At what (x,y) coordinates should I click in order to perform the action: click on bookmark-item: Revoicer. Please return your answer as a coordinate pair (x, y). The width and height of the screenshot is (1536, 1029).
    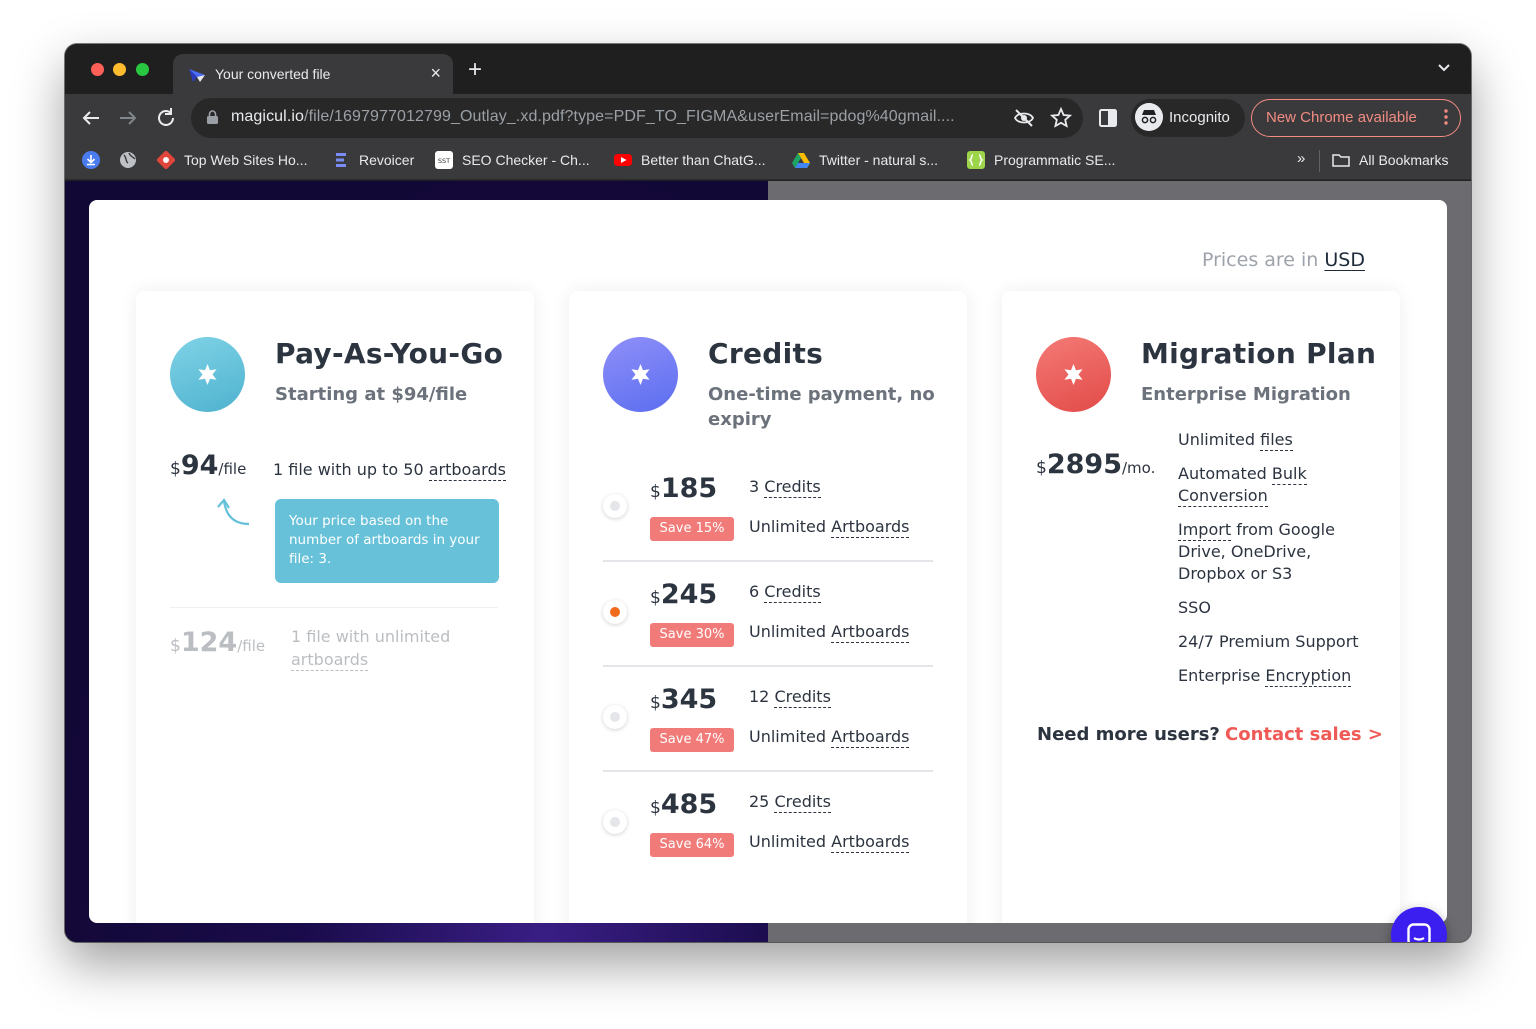
    Looking at the image, I should click on (373, 160).